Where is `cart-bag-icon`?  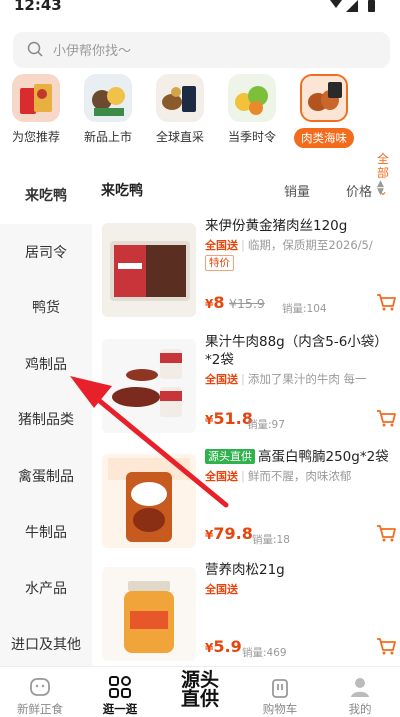 cart-bag-icon is located at coordinates (280, 688).